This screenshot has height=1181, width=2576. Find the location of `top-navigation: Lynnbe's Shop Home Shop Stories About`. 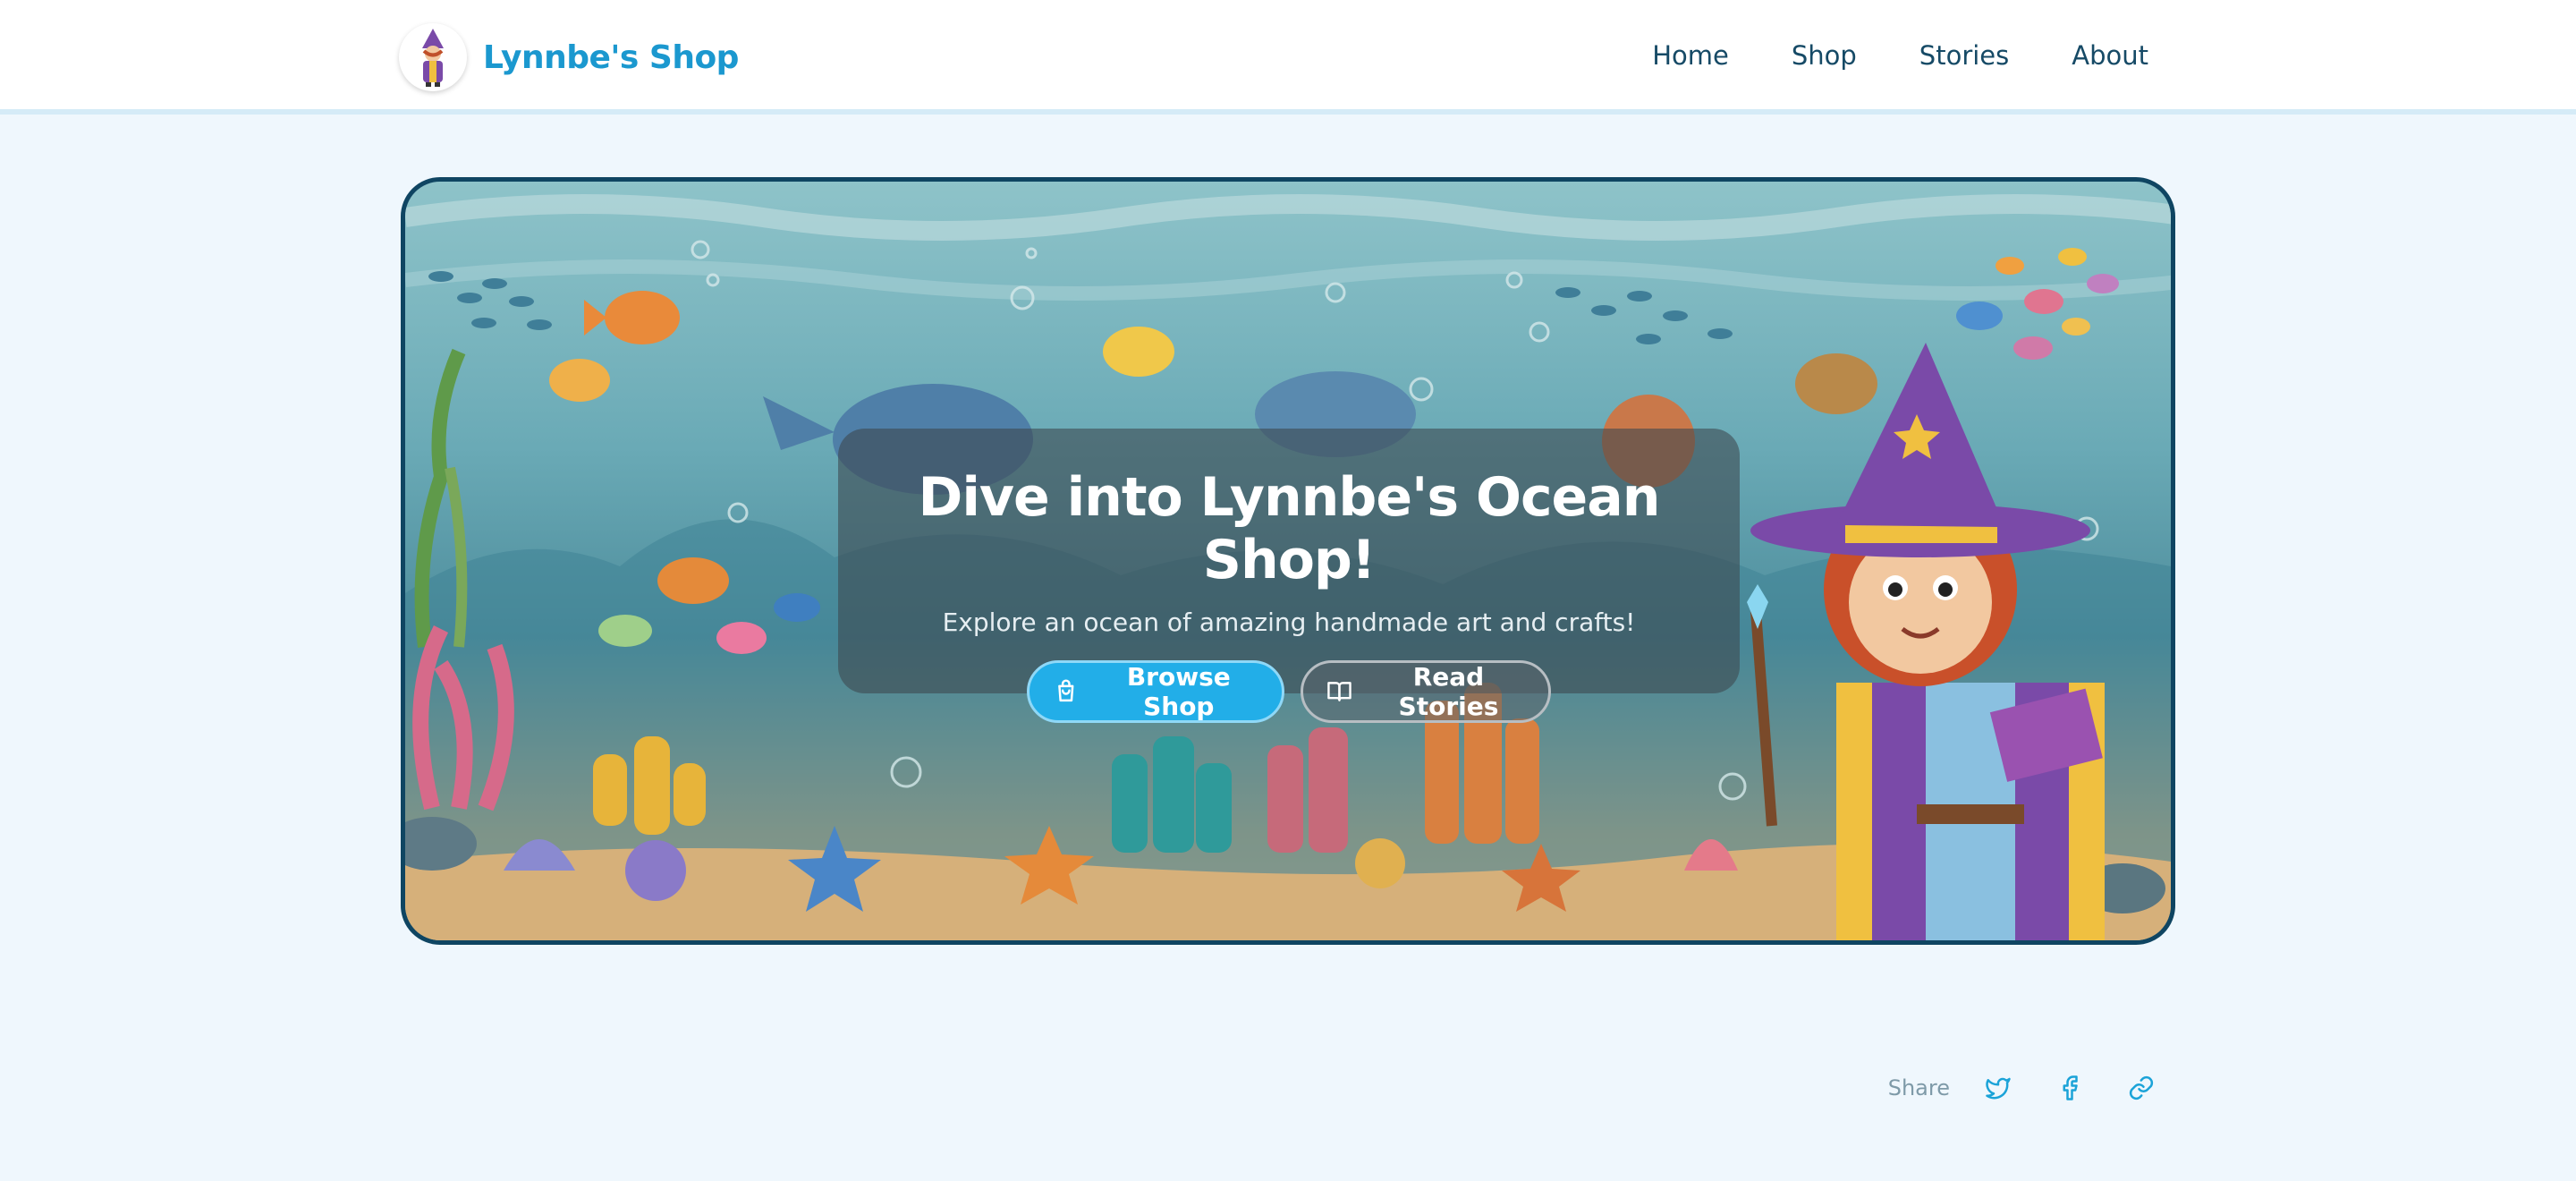

top-navigation: Lynnbe's Shop Home Shop Stories About is located at coordinates (1288, 57).